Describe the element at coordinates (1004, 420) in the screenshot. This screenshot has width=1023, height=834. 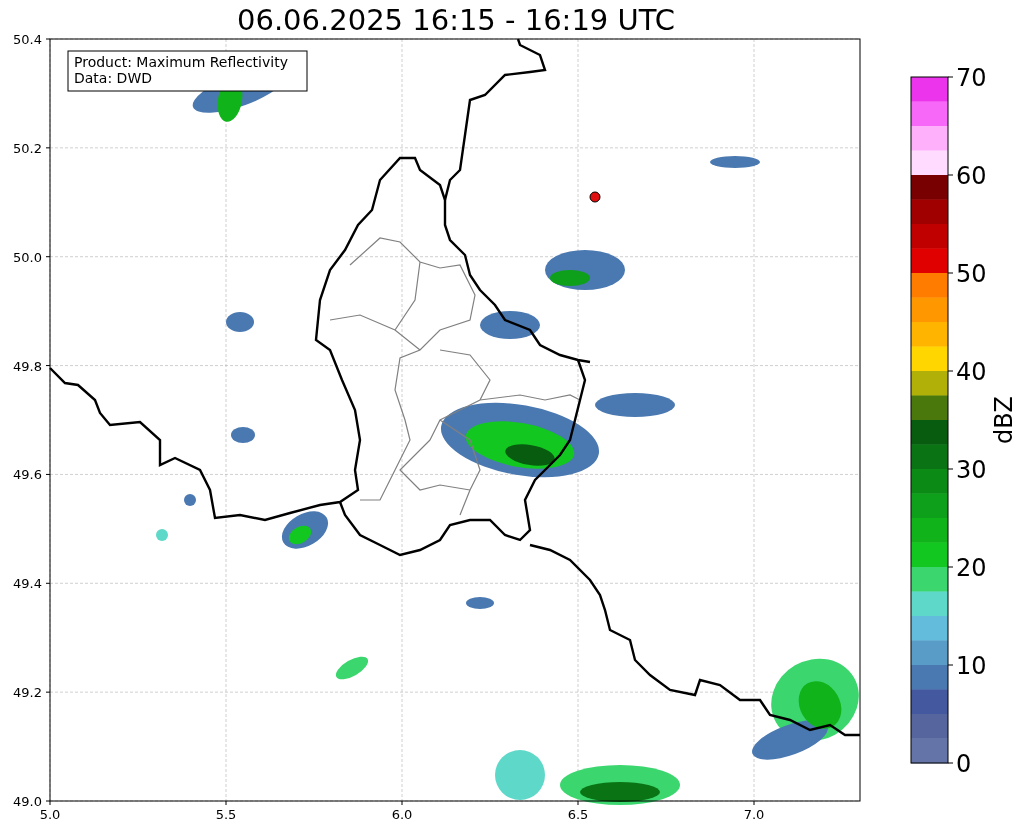
I see `colorbar-label: dBZ` at that location.